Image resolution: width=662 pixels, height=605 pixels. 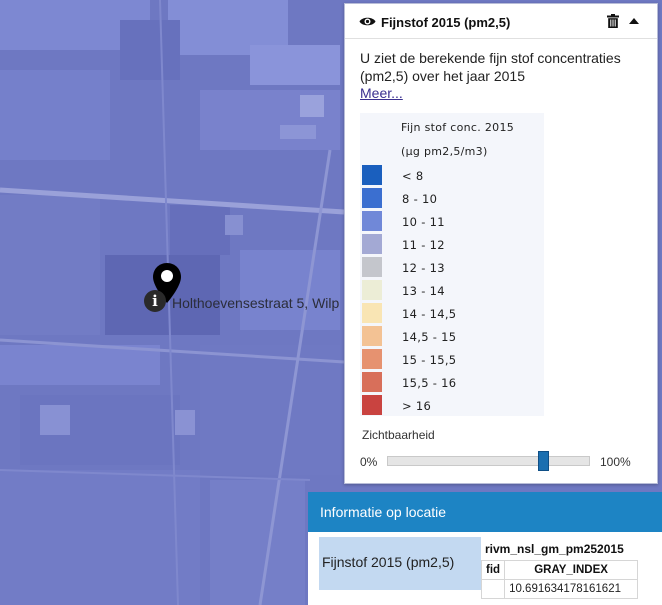 What do you see at coordinates (429, 383) in the screenshot?
I see `legend-label: 15,5 - 16` at bounding box center [429, 383].